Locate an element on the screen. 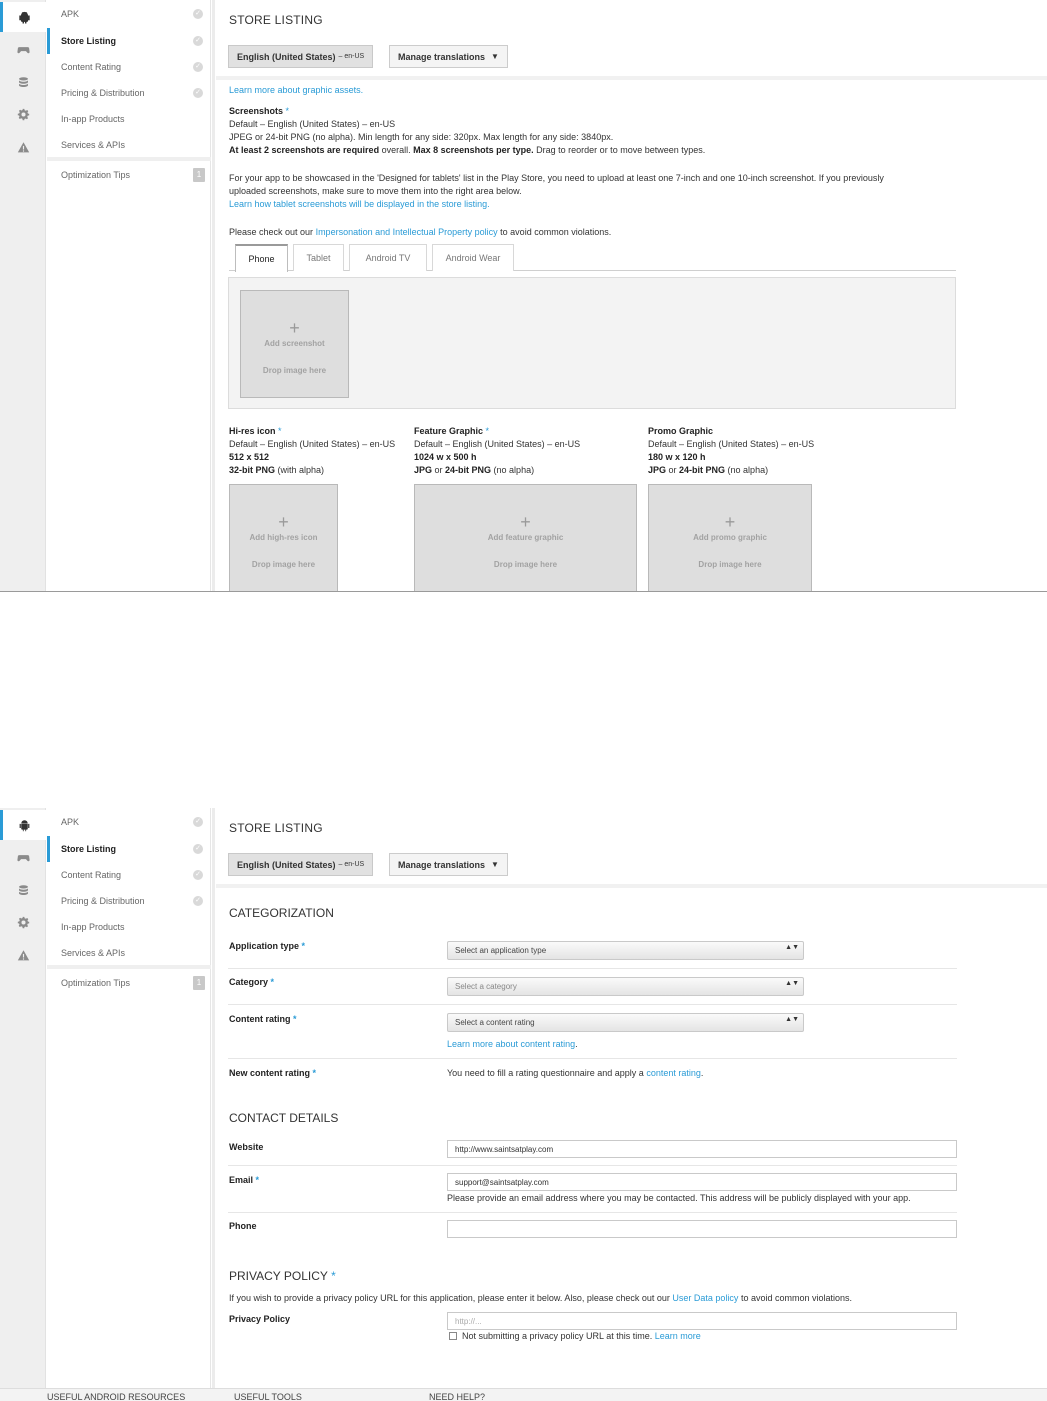 Image resolution: width=1047 pixels, height=1401 pixels. tab-phone: Phone is located at coordinates (261, 258).